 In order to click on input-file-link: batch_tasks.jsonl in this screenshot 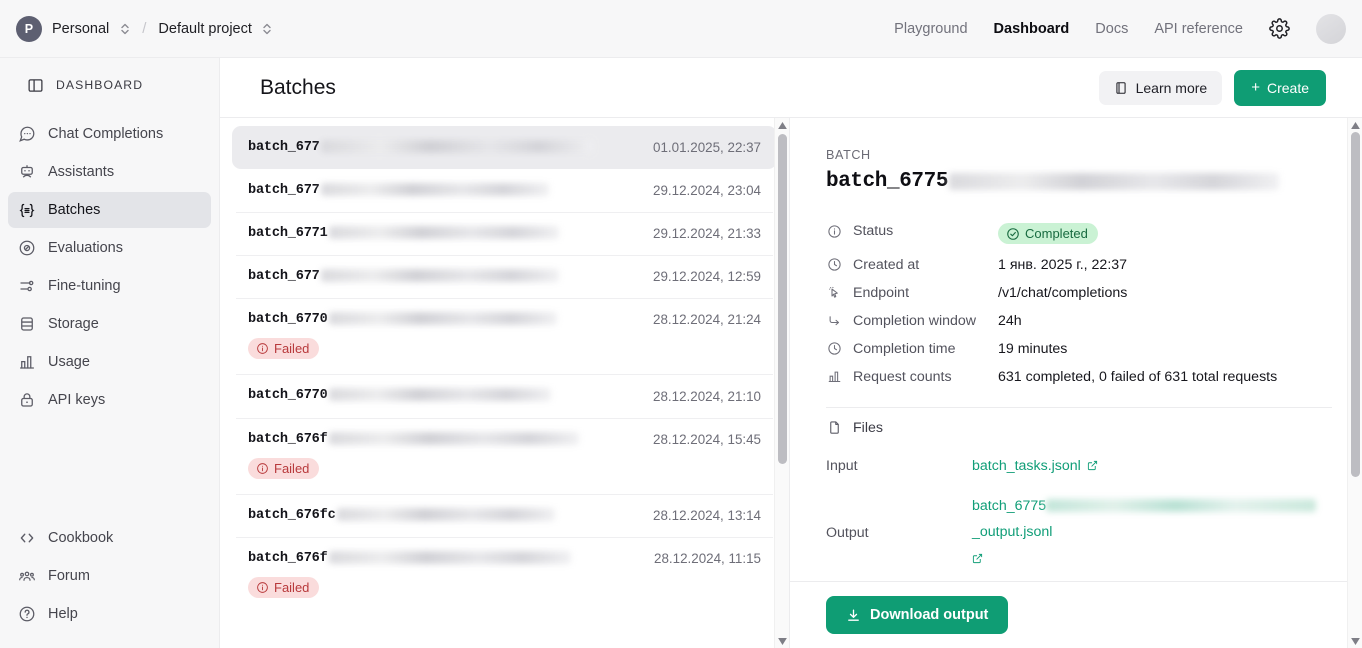, I will do `click(1035, 466)`.